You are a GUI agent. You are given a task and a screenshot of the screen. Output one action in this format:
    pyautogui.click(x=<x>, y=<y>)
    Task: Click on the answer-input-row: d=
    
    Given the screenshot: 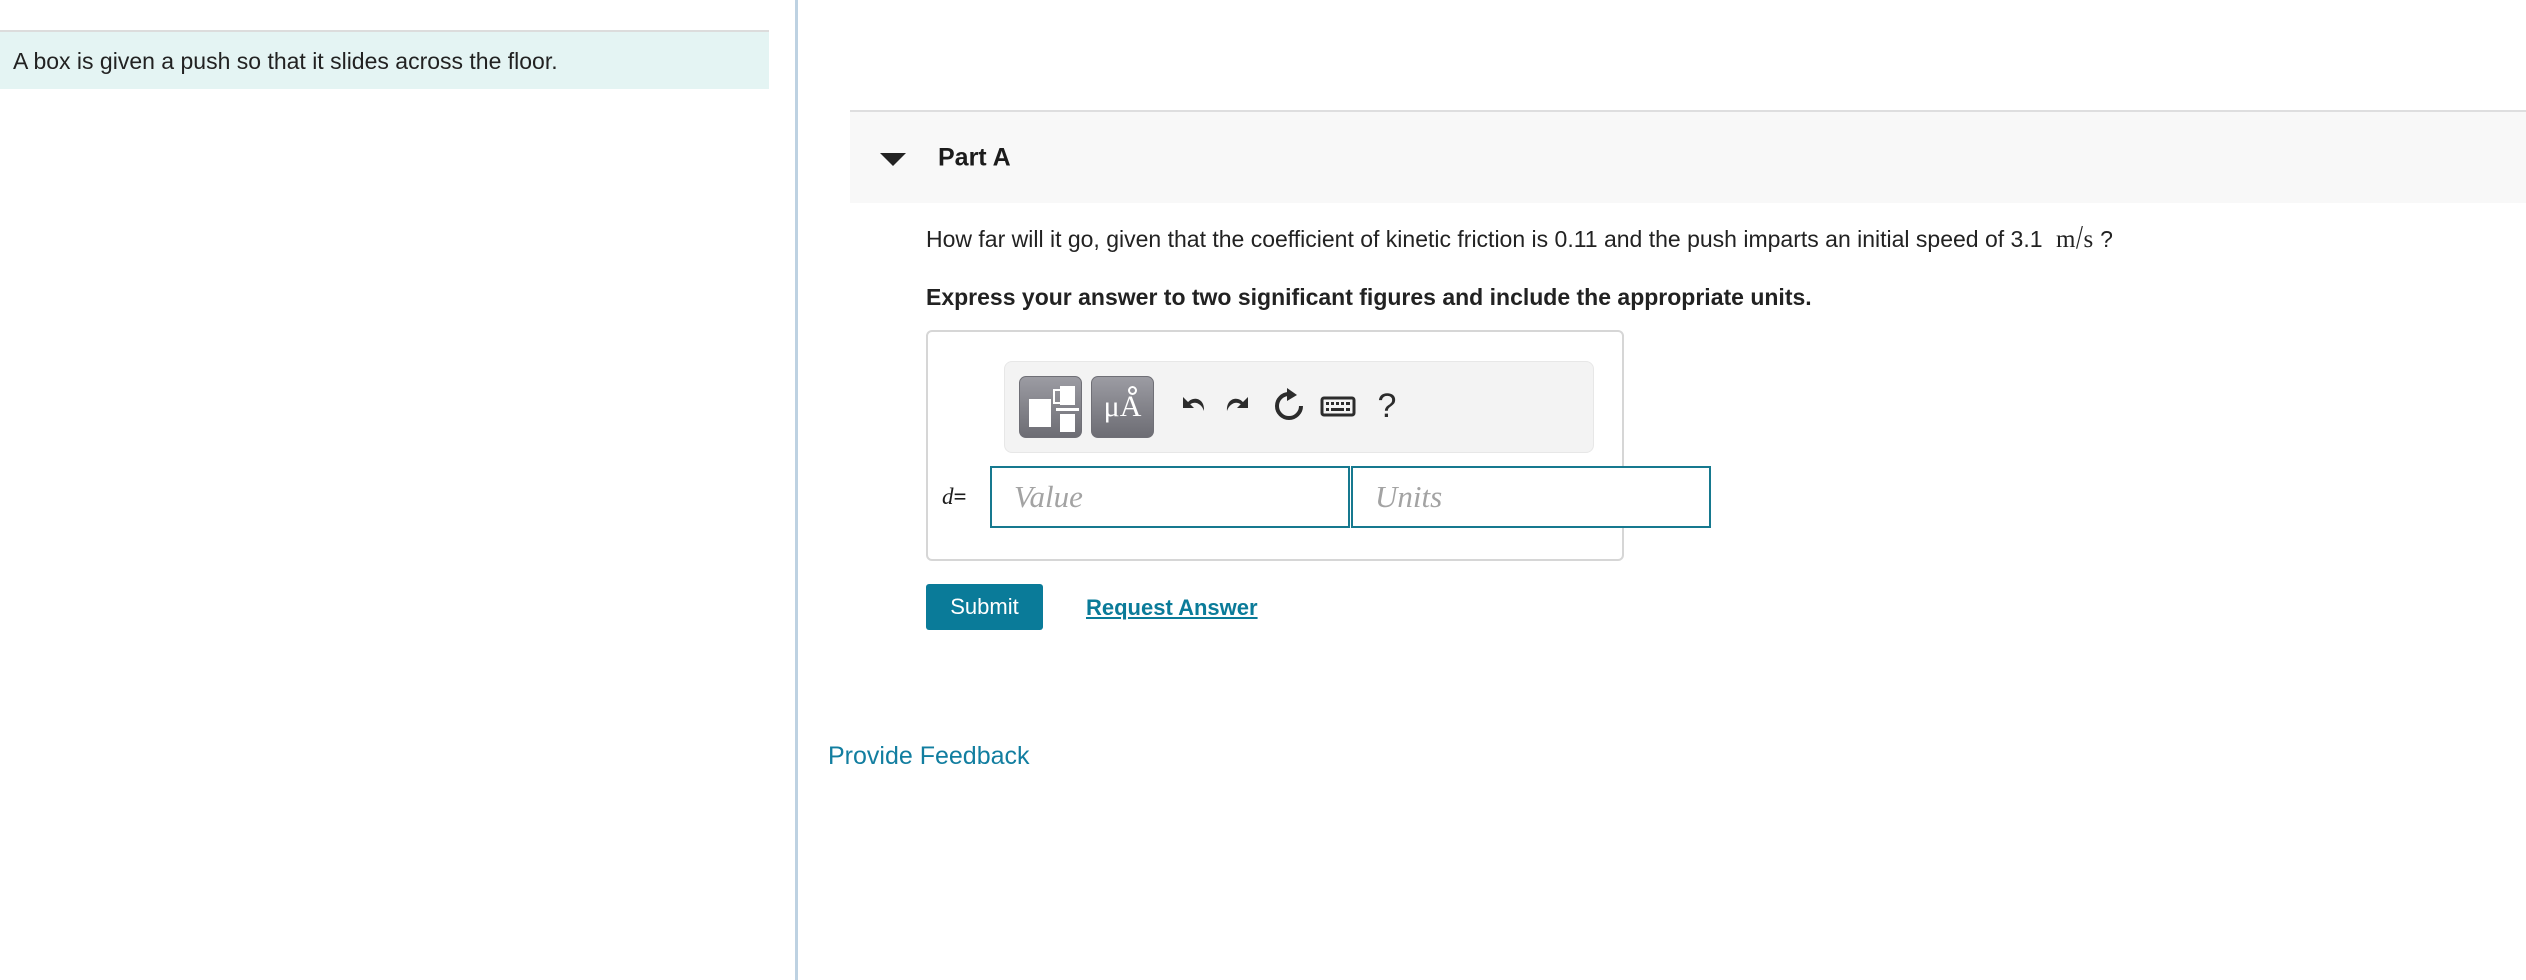 What is the action you would take?
    pyautogui.click(x=1326, y=497)
    